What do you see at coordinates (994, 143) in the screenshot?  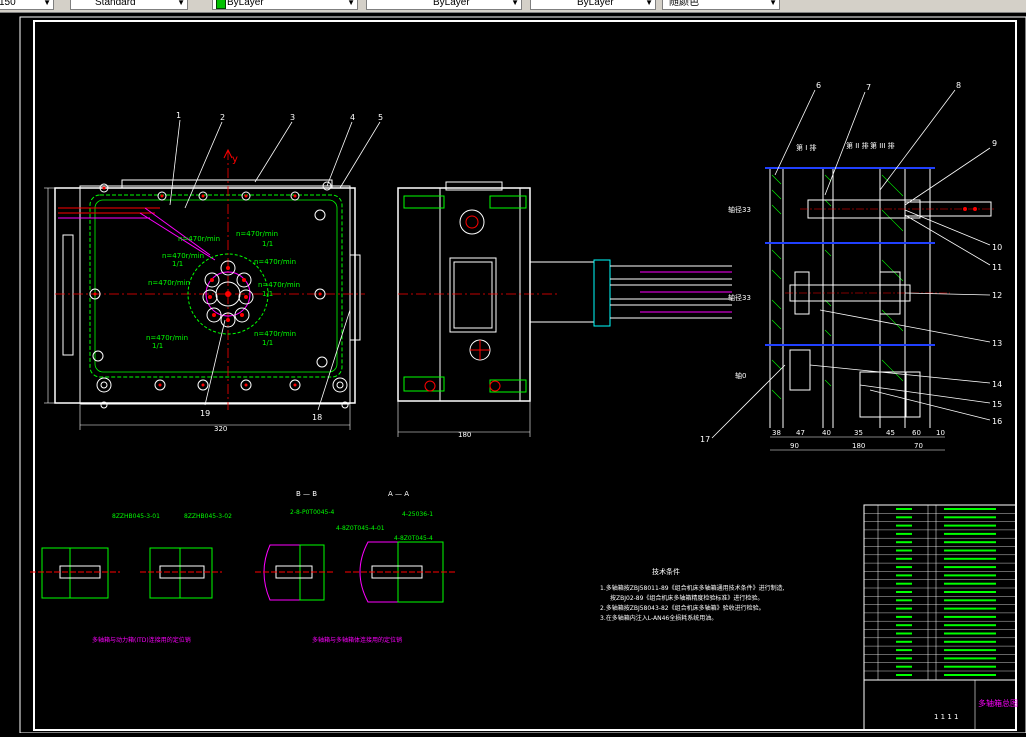 I see `balloon-9: 9` at bounding box center [994, 143].